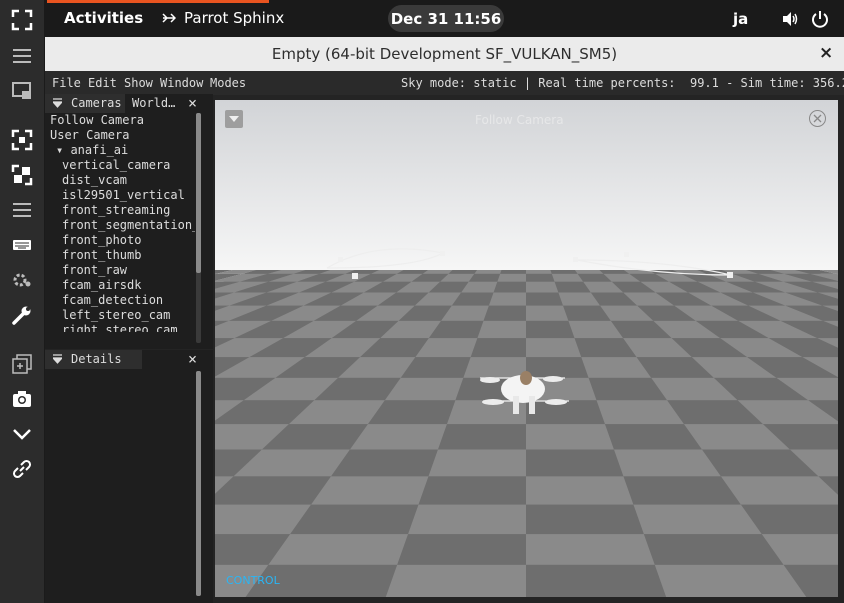 Image resolution: width=844 pixels, height=603 pixels. Describe the element at coordinates (253, 580) in the screenshot. I see `control-indicator: CONTROL` at that location.